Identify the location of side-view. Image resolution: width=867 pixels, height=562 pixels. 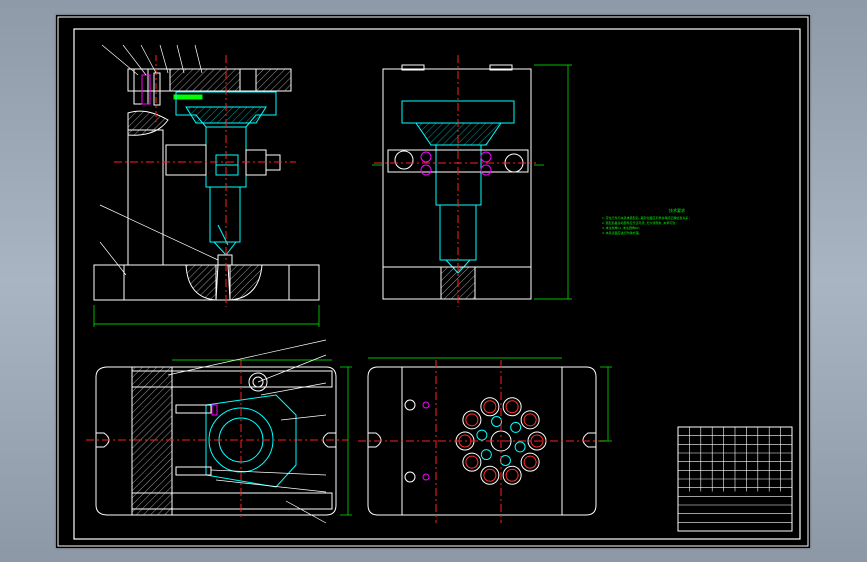
(472, 181).